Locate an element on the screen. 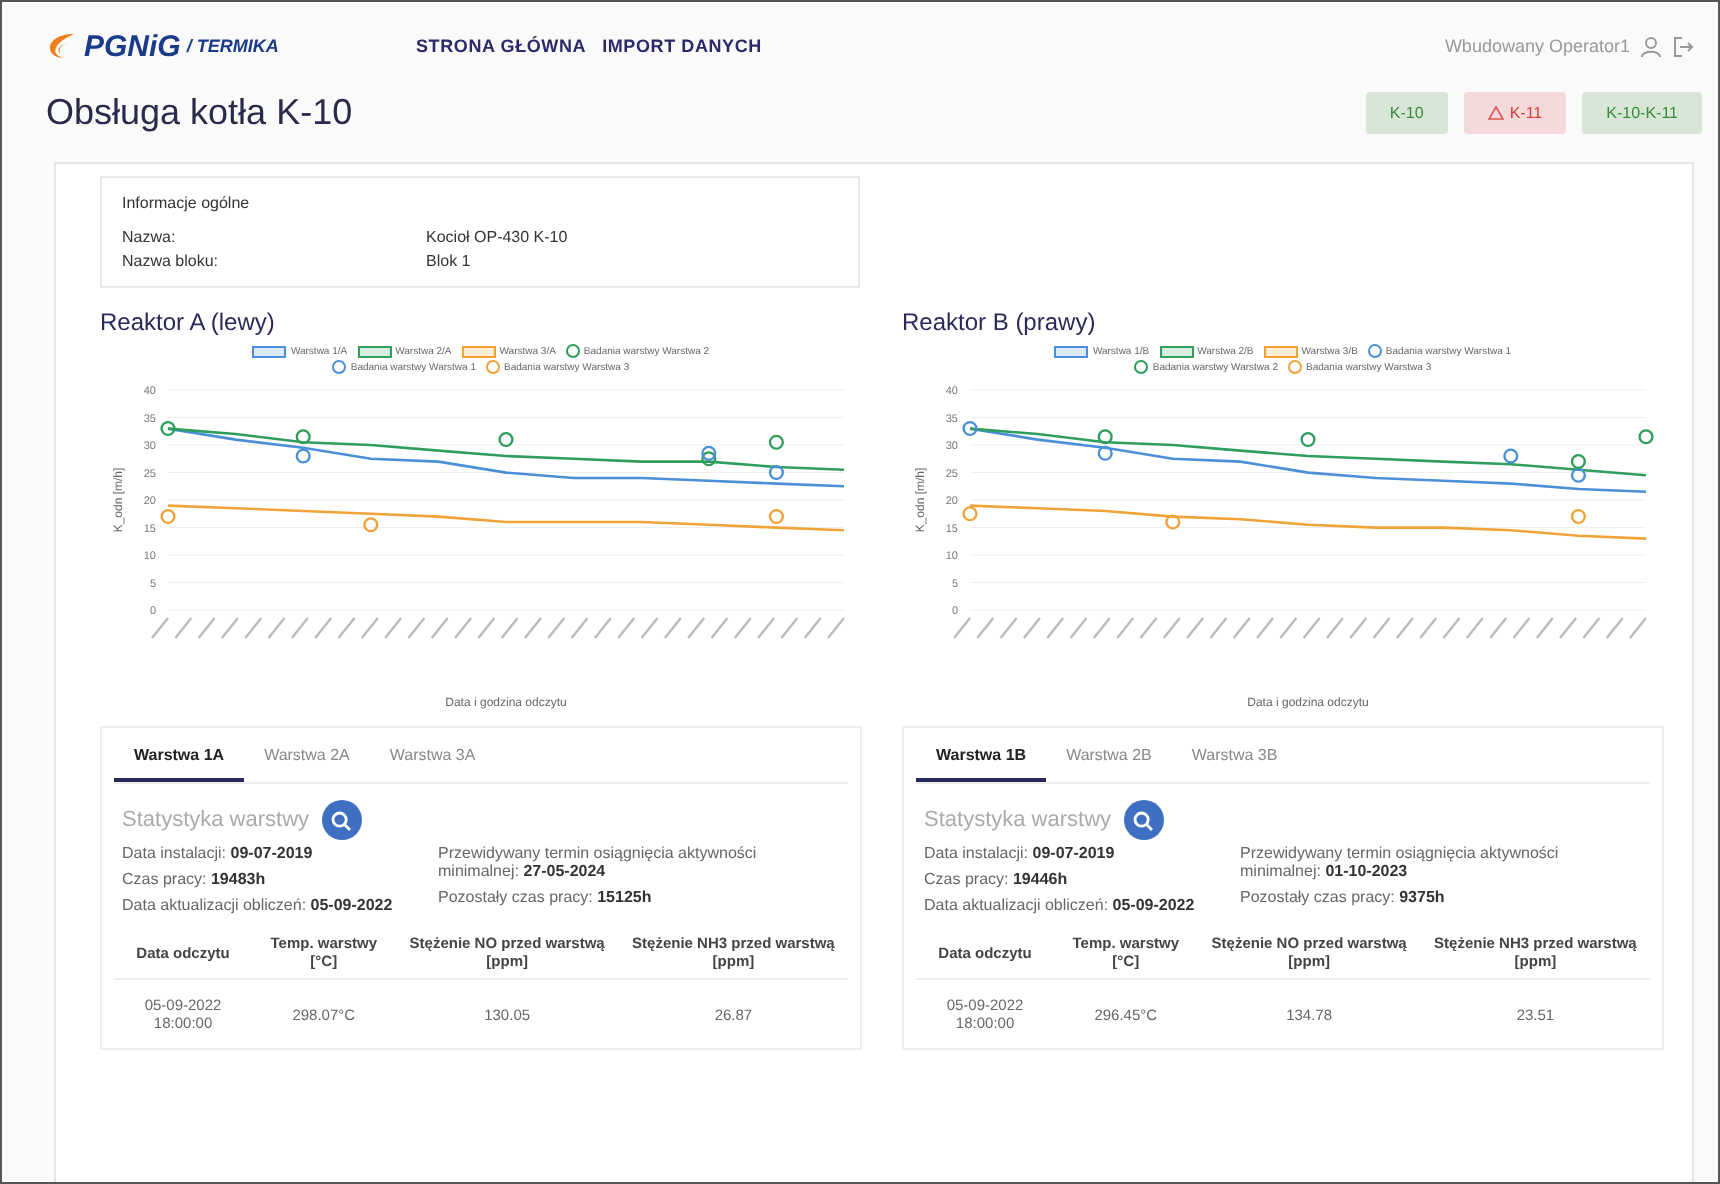 This screenshot has width=1720, height=1184. reactor-title: Reaktor A (lewy) is located at coordinates (188, 322).